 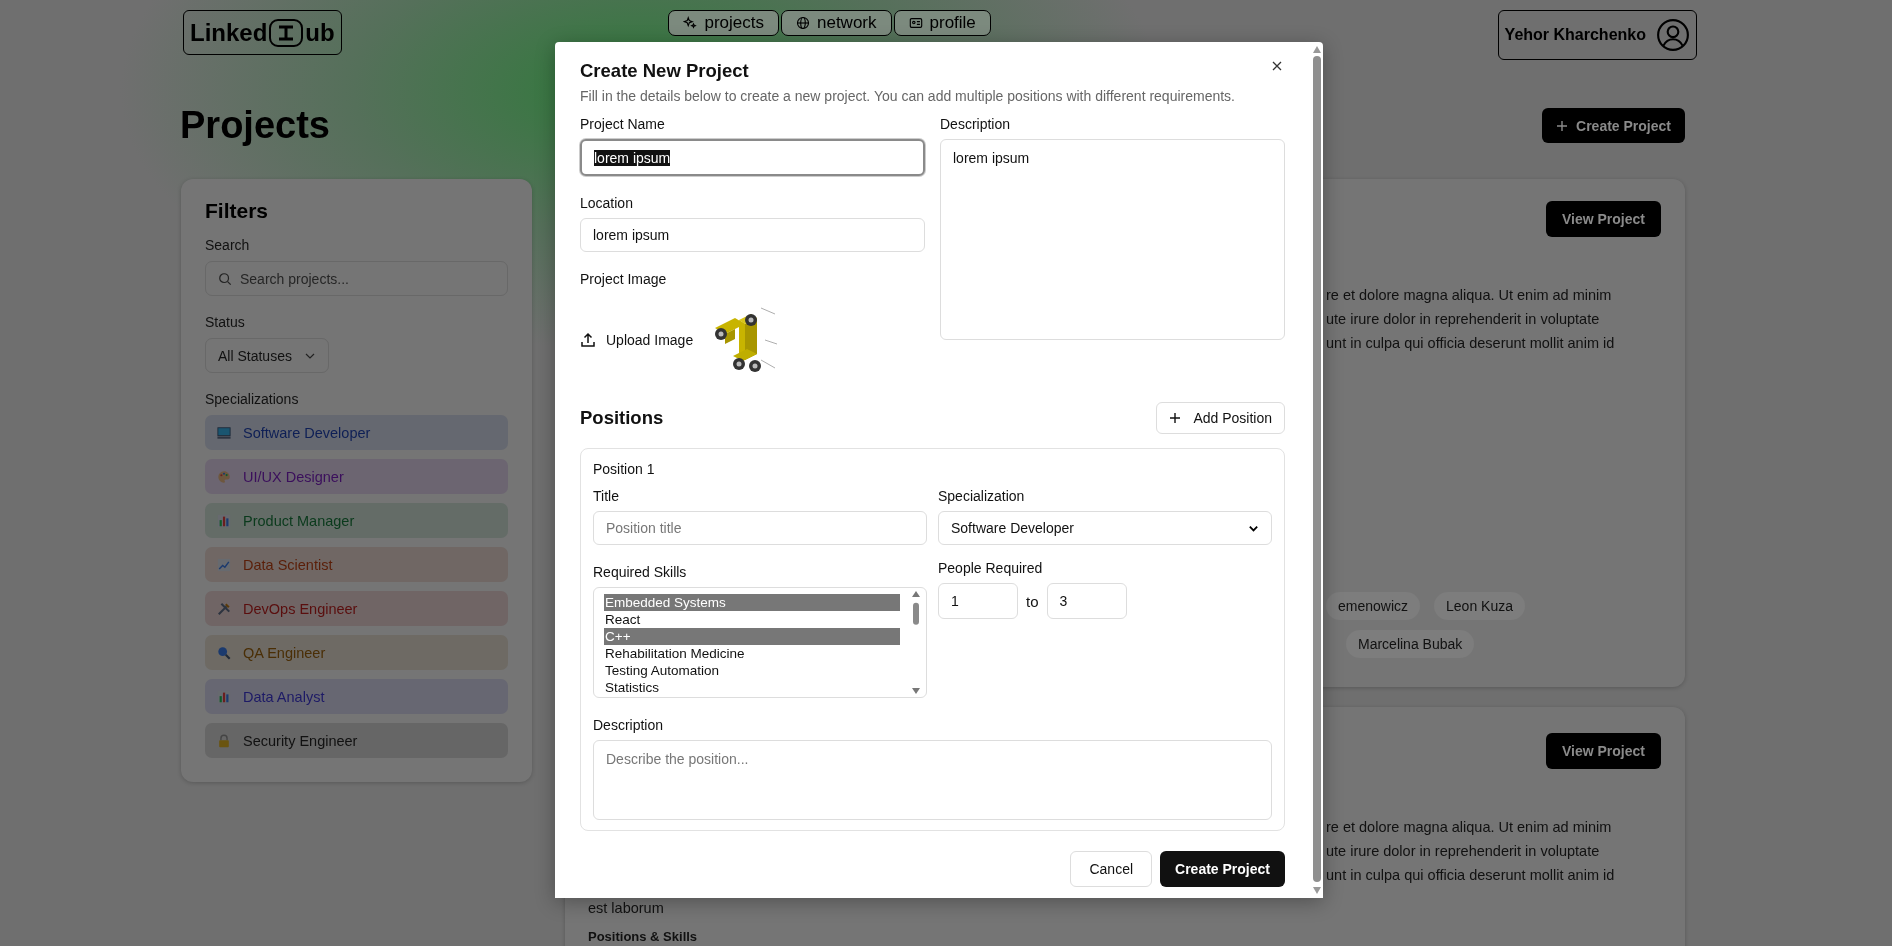 I want to click on member-tag: Leon Kuza, so click(x=1479, y=606).